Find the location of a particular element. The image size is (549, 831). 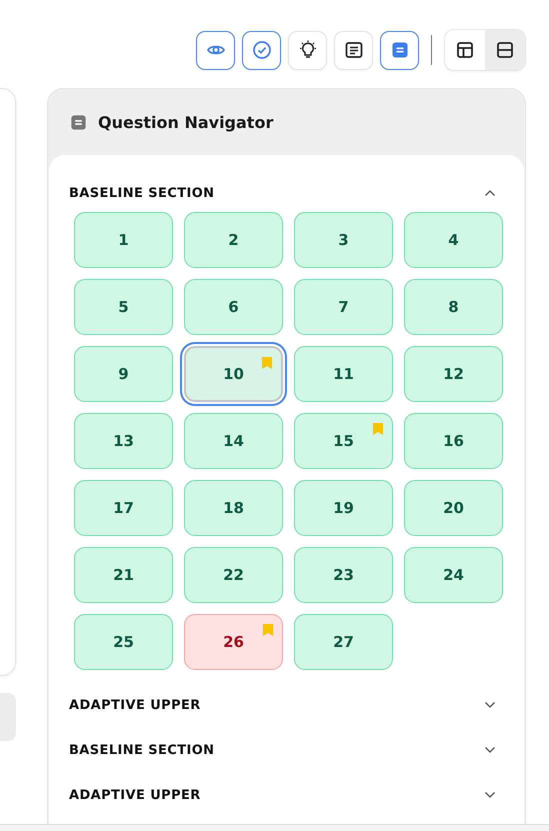

question-button: 1 is located at coordinates (123, 240).